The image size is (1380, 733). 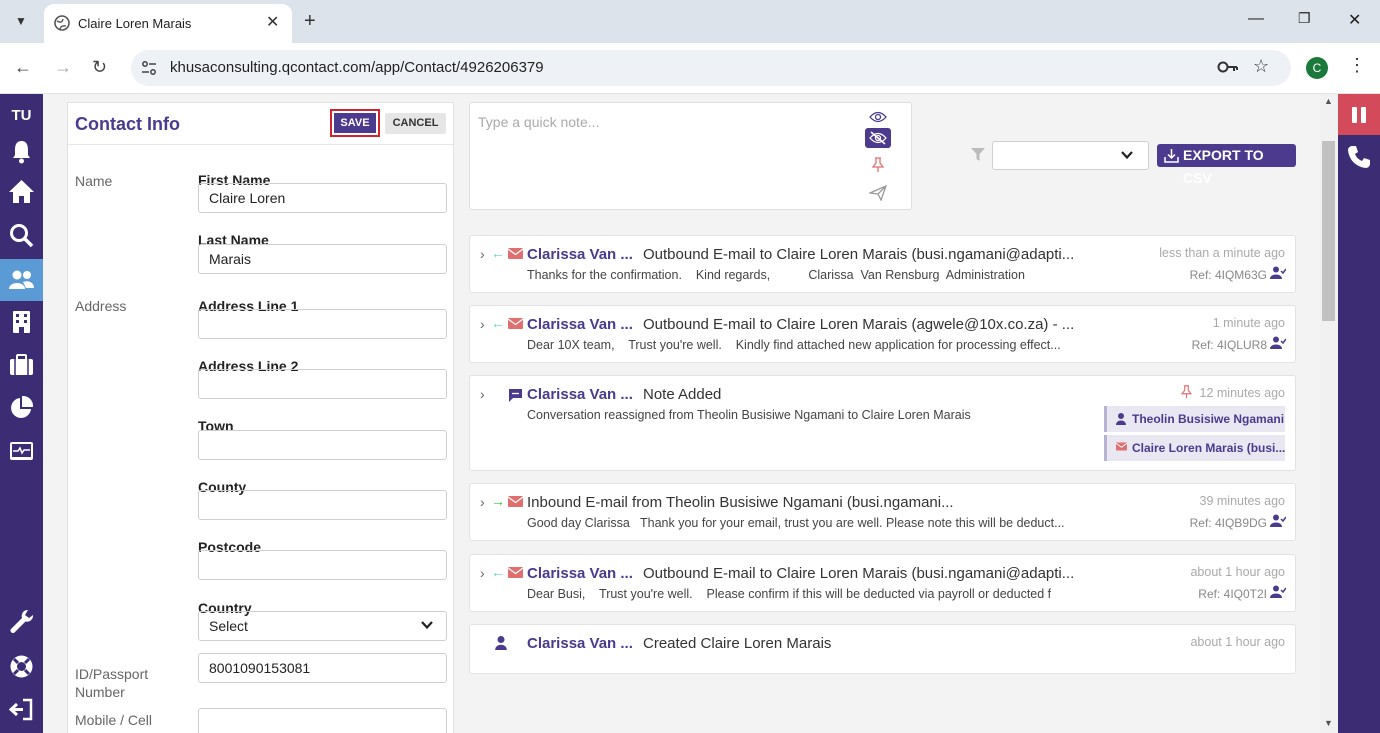 What do you see at coordinates (1357, 65) in the screenshot?
I see `browser-menu-icon: ⋮` at bounding box center [1357, 65].